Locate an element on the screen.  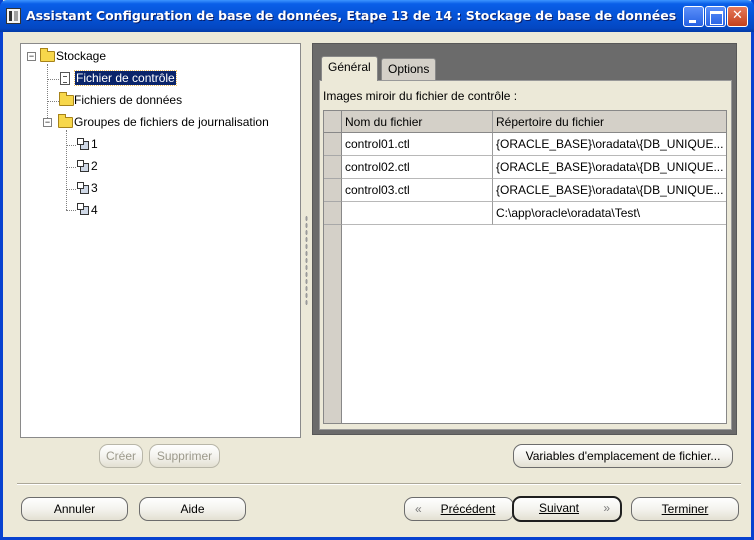
column-header-directory: Répertoire du fichier is located at coordinates (609, 122).